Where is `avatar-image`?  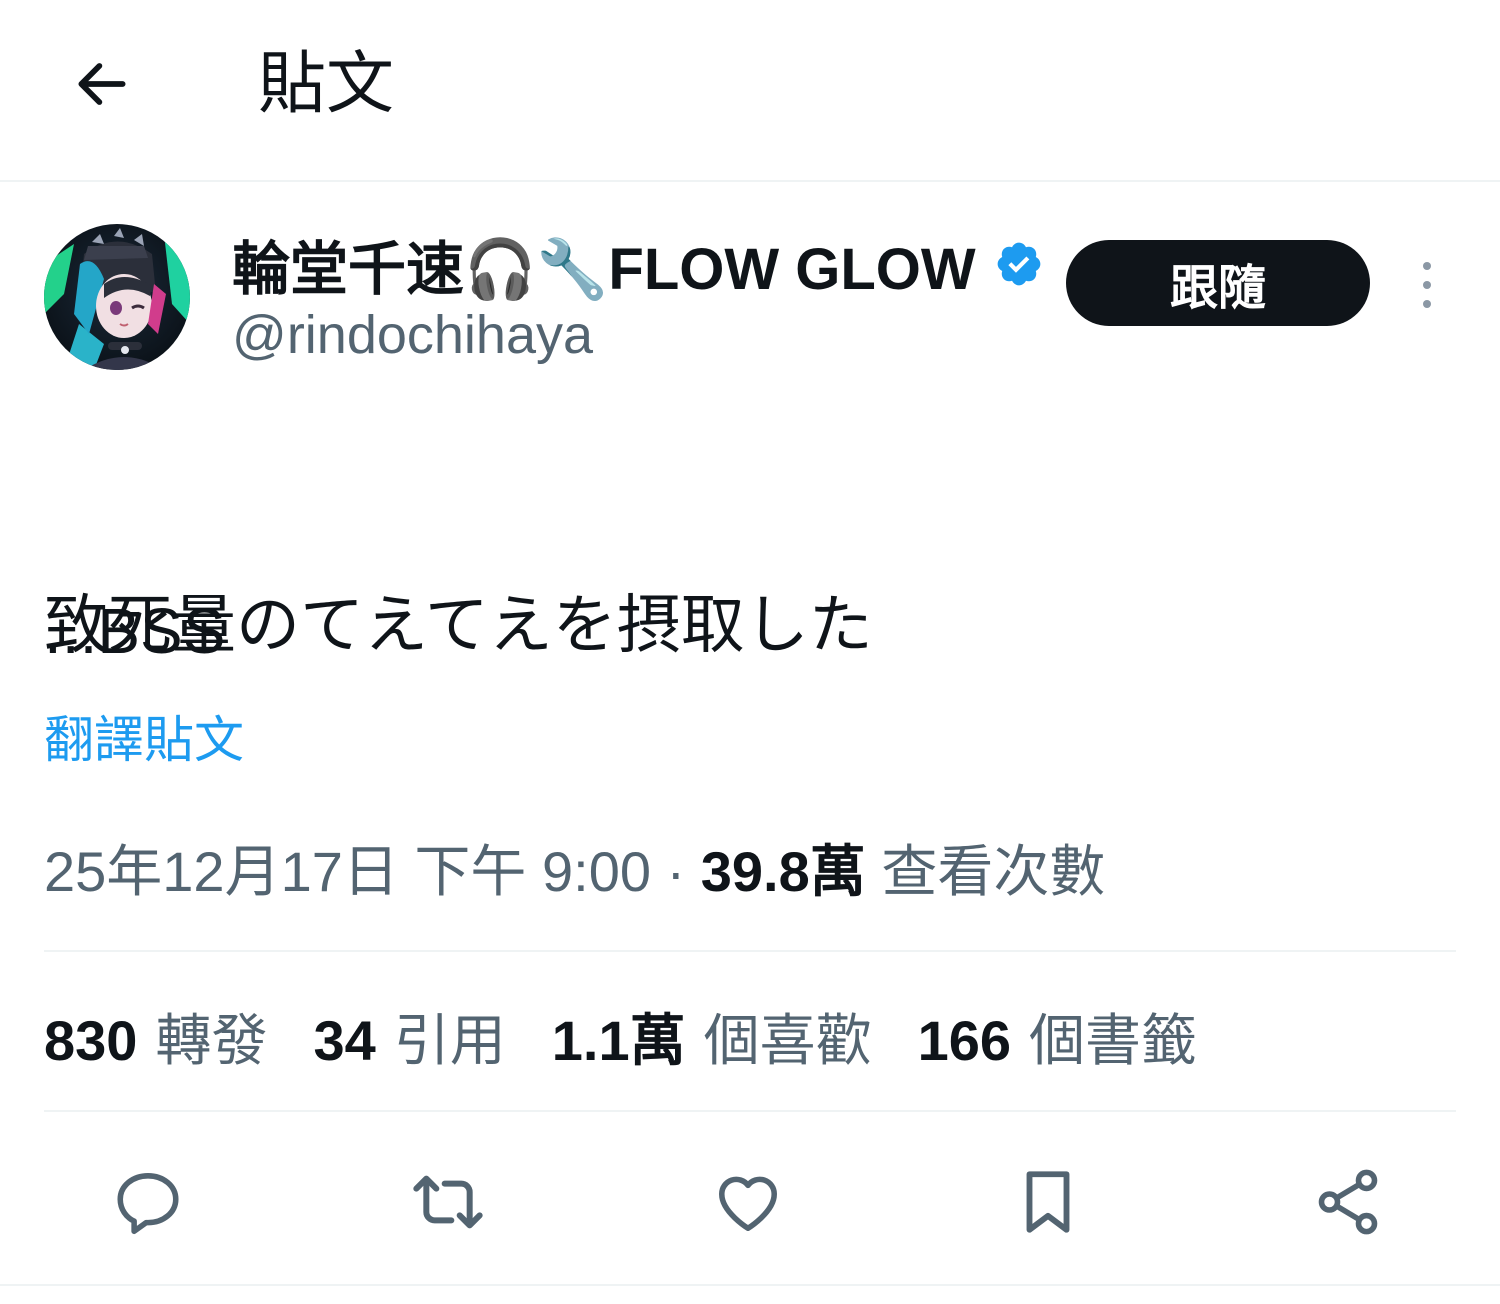 avatar-image is located at coordinates (117, 297).